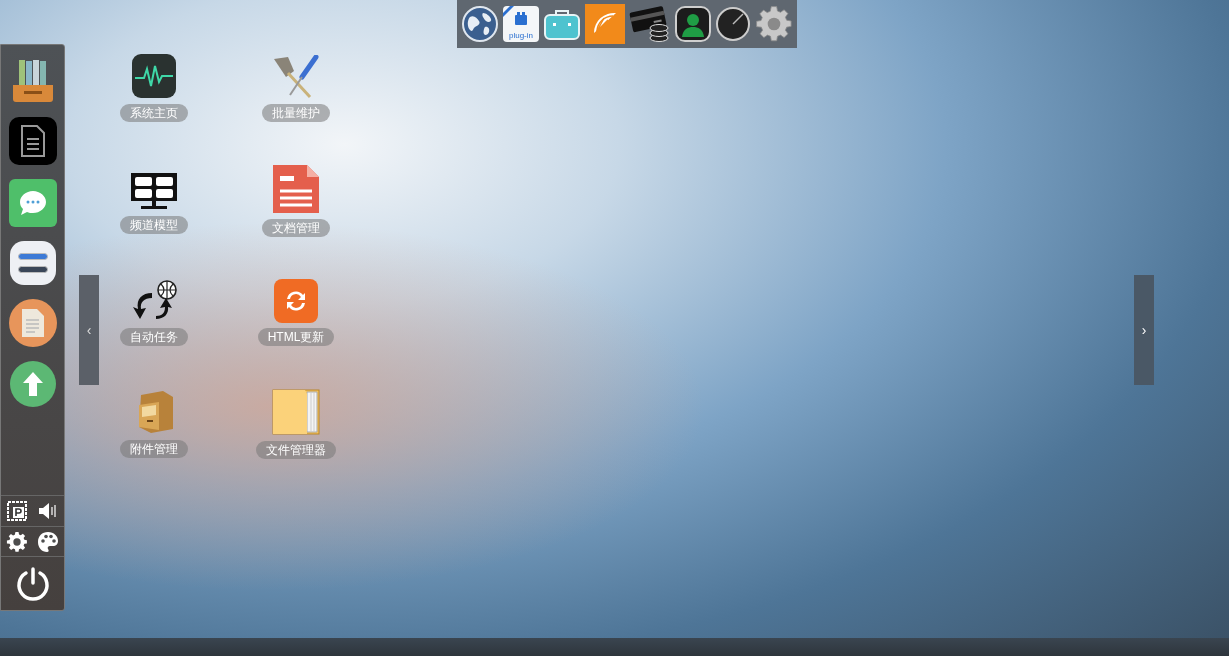 This screenshot has width=1229, height=656. What do you see at coordinates (32, 384) in the screenshot?
I see `upload-icon` at bounding box center [32, 384].